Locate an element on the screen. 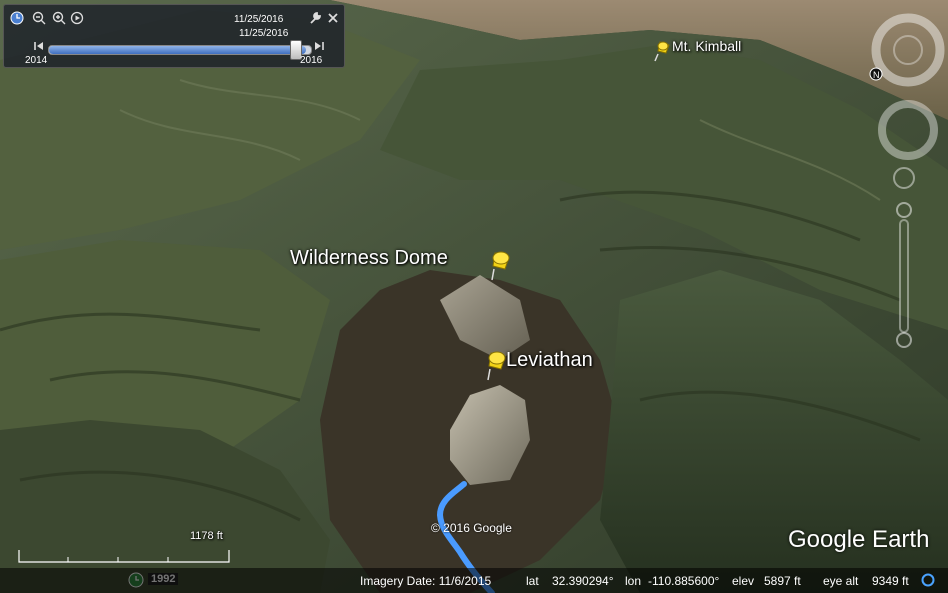 The width and height of the screenshot is (948, 593). skip-forward-icon is located at coordinates (319, 46).